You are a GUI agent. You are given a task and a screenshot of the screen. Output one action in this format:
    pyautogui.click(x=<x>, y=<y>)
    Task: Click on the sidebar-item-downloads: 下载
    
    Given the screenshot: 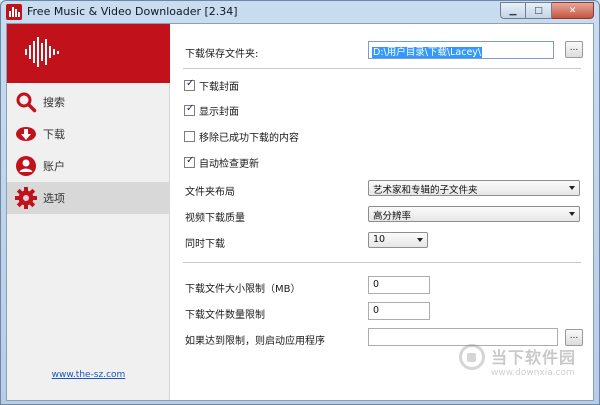 What is the action you would take?
    pyautogui.click(x=88, y=134)
    